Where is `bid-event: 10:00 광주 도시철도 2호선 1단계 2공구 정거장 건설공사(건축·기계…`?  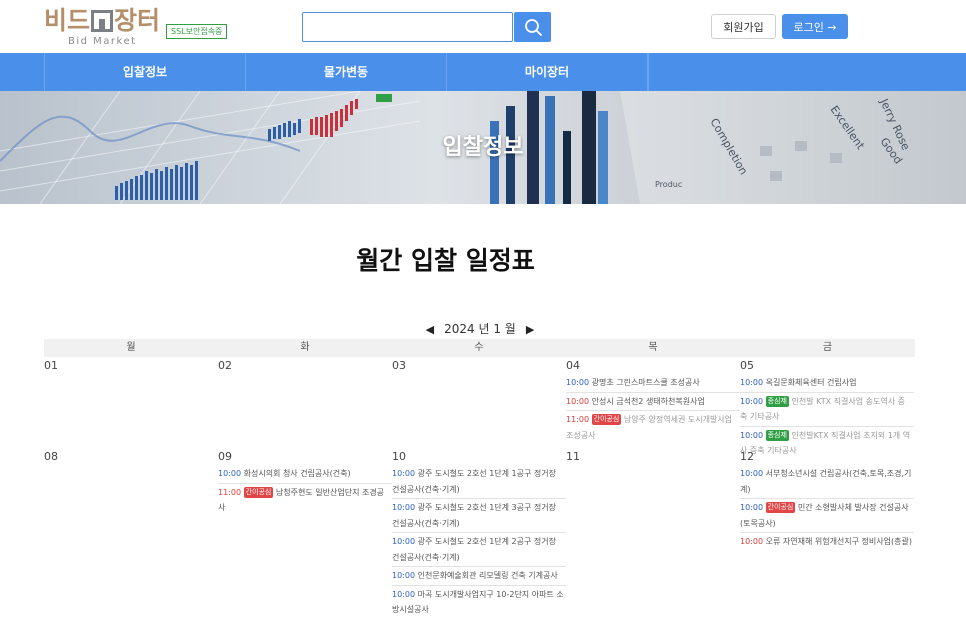
bid-event: 10:00 광주 도시철도 2호선 1단계 2공구 정거장 건설공사(건축·기계… is located at coordinates (479, 549).